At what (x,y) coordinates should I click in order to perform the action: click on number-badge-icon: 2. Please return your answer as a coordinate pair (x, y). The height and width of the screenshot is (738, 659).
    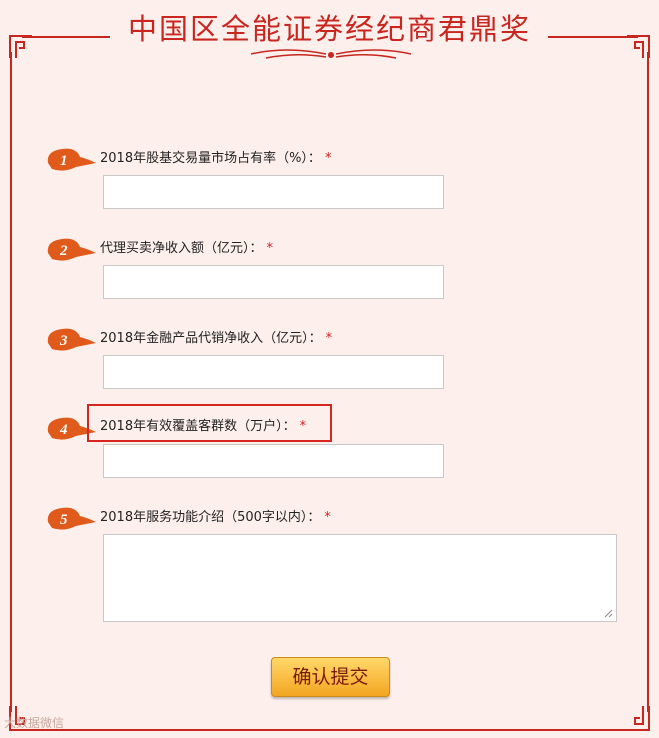
    Looking at the image, I should click on (71, 249).